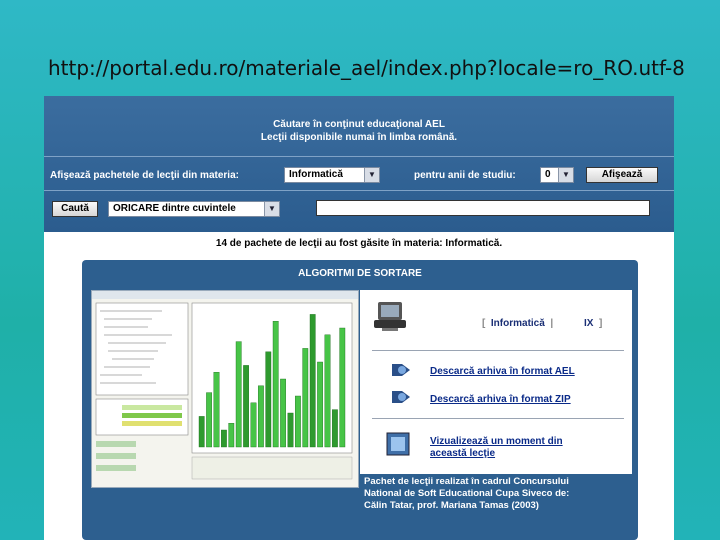 This screenshot has width=720, height=540. Describe the element at coordinates (496, 441) in the screenshot. I see `view-lesson-link-line1: Vizualizează un moment din` at that location.